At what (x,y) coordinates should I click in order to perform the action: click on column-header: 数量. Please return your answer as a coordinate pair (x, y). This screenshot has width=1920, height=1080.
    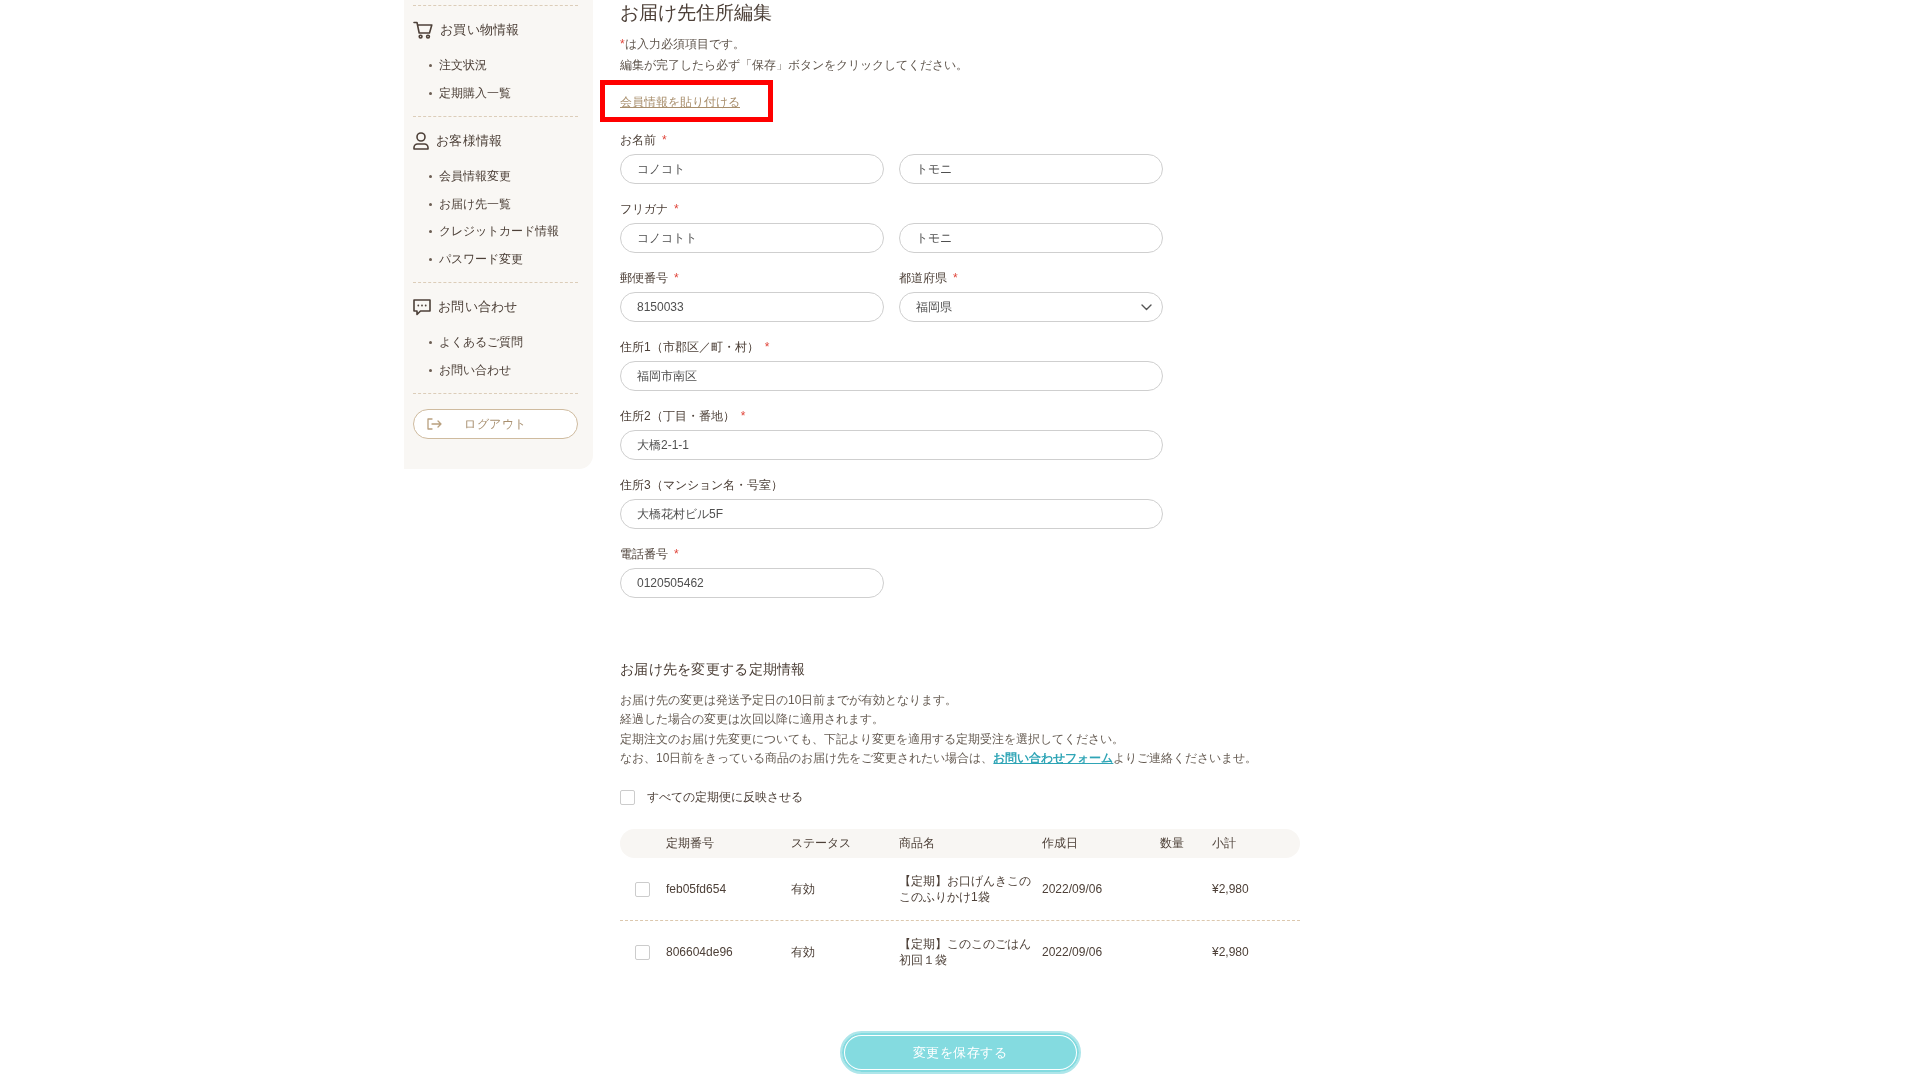
    Looking at the image, I should click on (1172, 844).